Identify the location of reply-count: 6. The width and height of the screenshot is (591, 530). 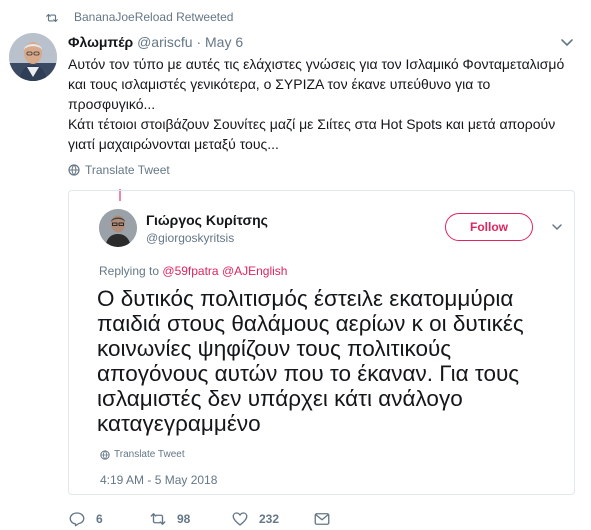
(99, 519).